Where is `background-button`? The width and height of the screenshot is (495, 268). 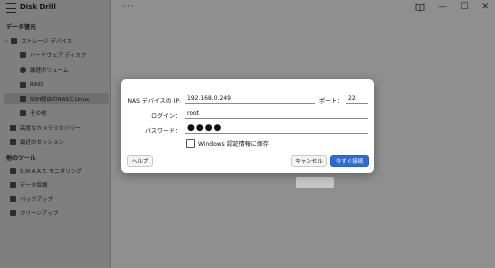
background-button is located at coordinates (315, 182).